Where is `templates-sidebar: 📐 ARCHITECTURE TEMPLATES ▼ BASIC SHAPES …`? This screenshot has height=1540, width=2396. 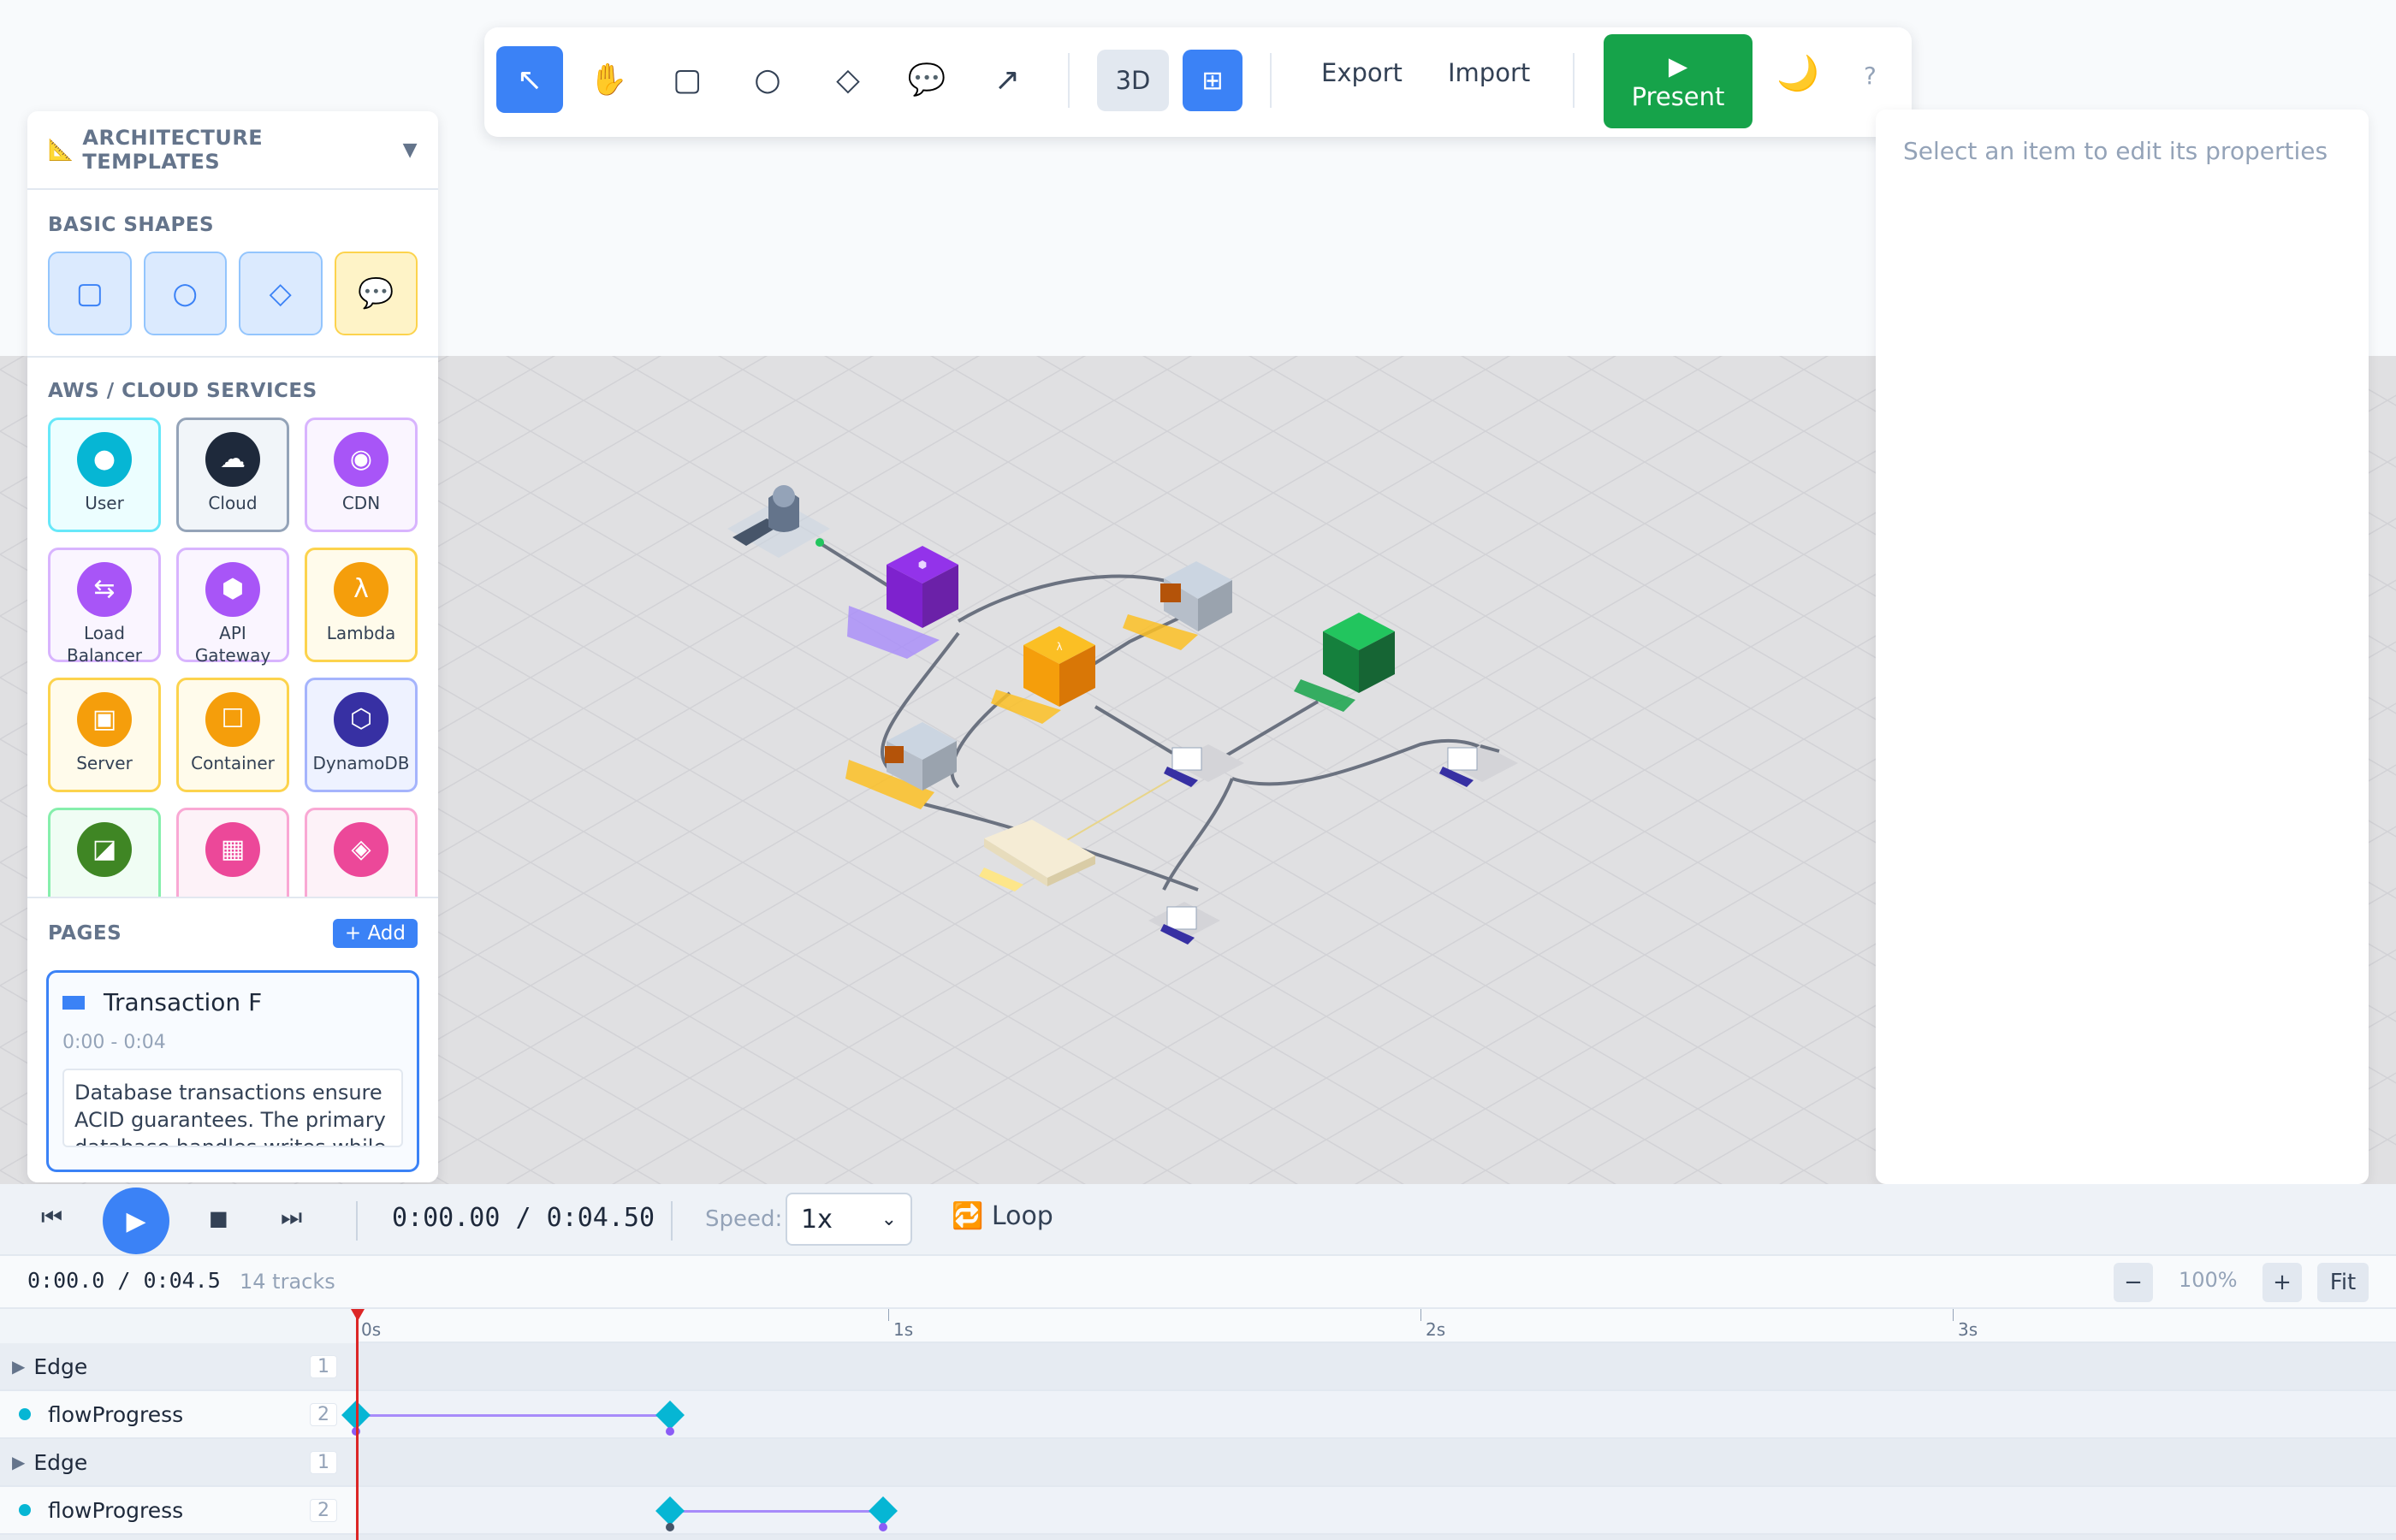 templates-sidebar: 📐 ARCHITECTURE TEMPLATES ▼ BASIC SHAPES … is located at coordinates (232, 646).